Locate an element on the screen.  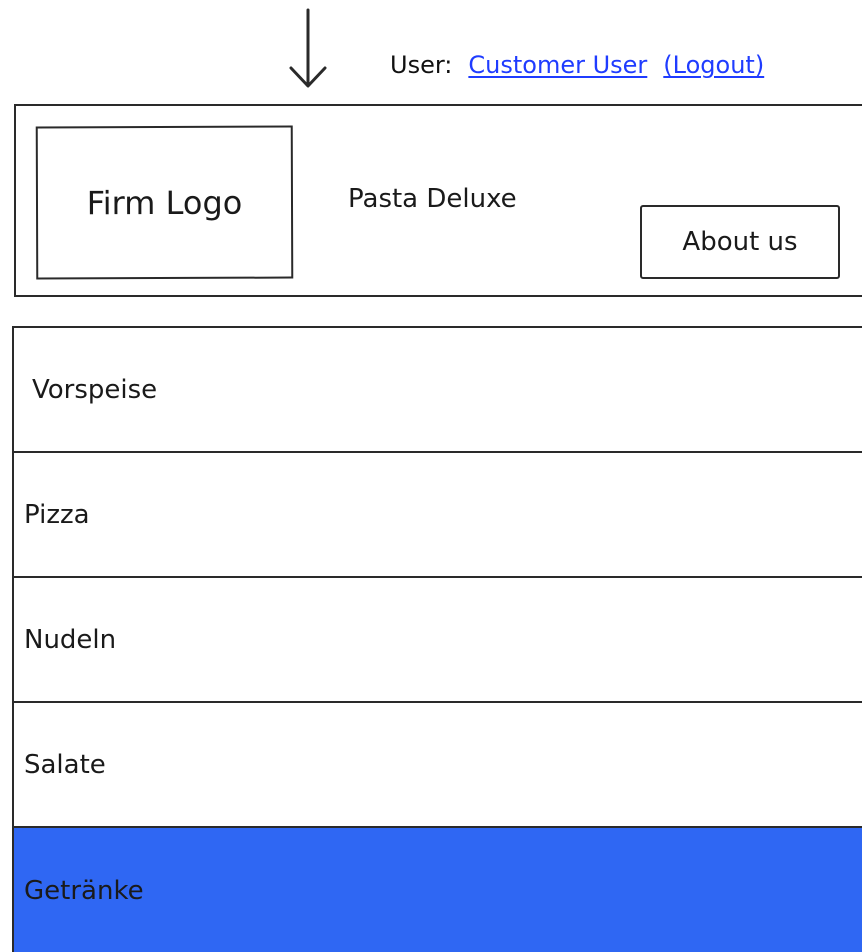
about-us-label: About us is located at coordinates (740, 242).